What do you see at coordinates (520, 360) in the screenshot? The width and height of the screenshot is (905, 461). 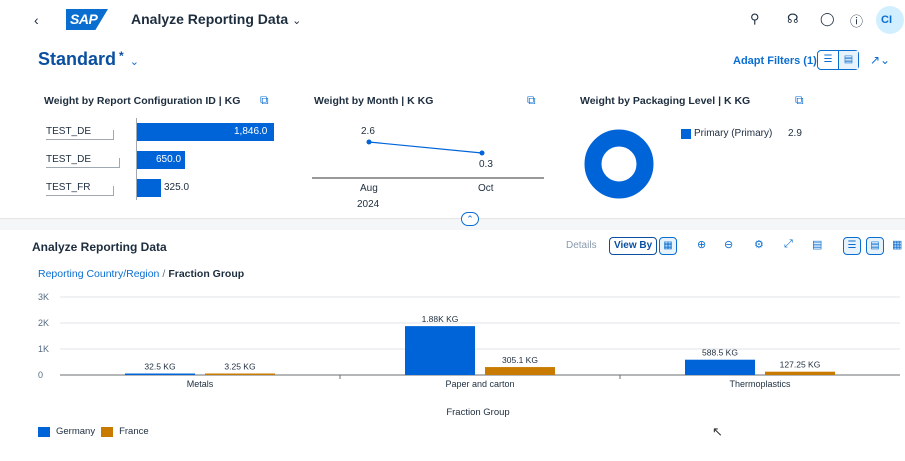 I see `data-label: 305.1 KG` at bounding box center [520, 360].